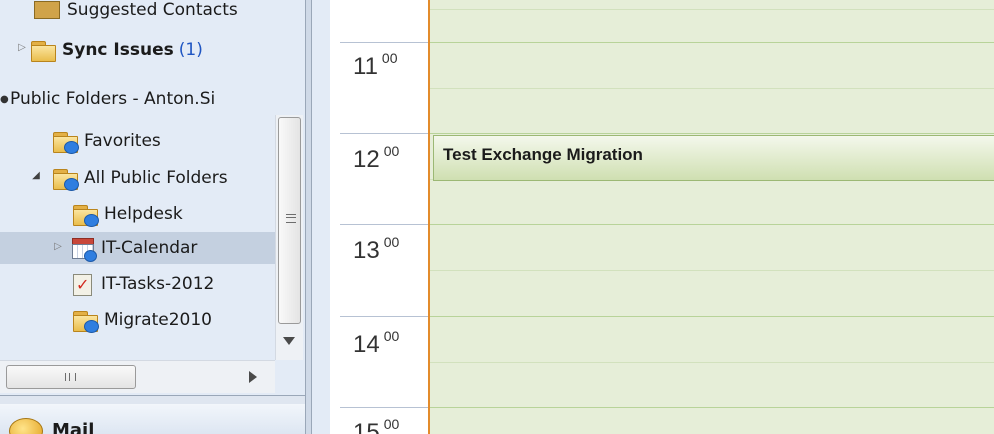 This screenshot has height=434, width=994. What do you see at coordinates (73, 427) in the screenshot?
I see `mail-nav-label: Mail` at bounding box center [73, 427].